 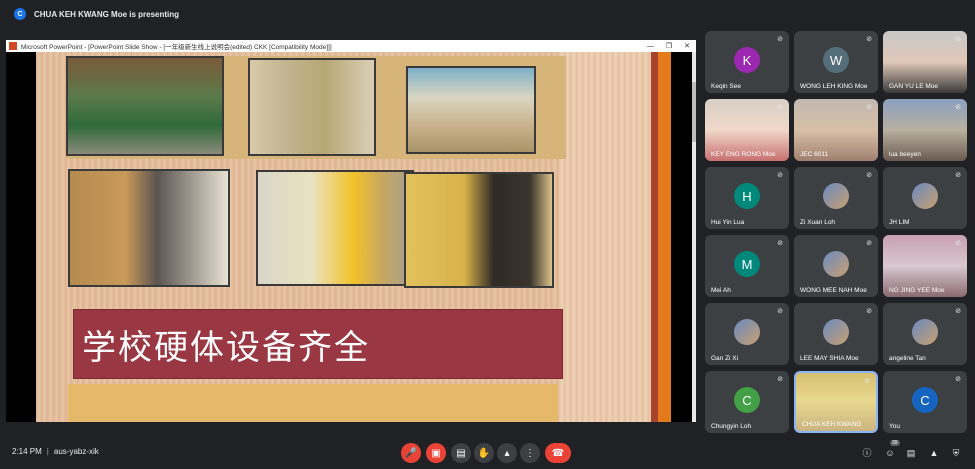 What do you see at coordinates (925, 62) in the screenshot?
I see `participant-tile: ⊘ GAN YU LE Moe` at bounding box center [925, 62].